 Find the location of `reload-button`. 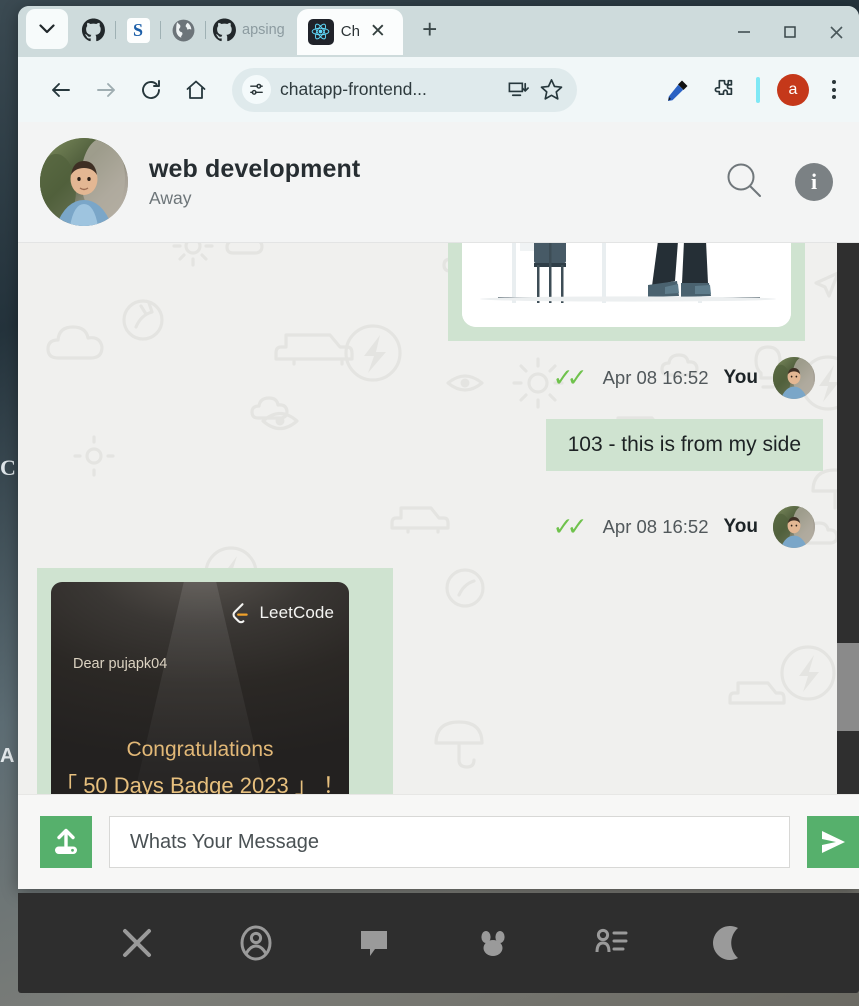

reload-button is located at coordinates (151, 90).